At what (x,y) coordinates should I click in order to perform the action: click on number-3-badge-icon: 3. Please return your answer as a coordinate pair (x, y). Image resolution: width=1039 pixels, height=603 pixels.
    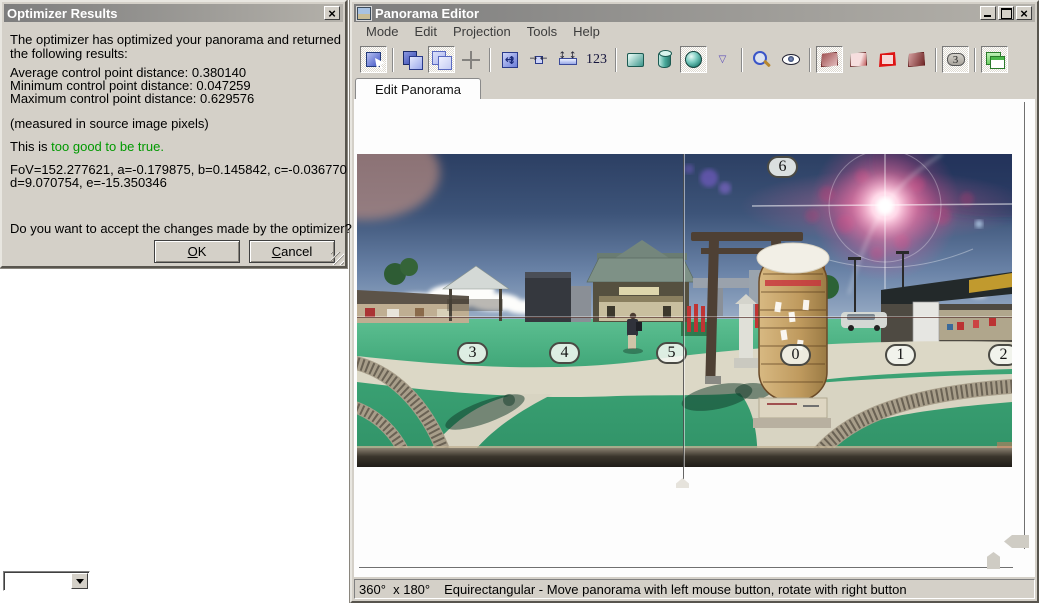
    Looking at the image, I should click on (955, 59).